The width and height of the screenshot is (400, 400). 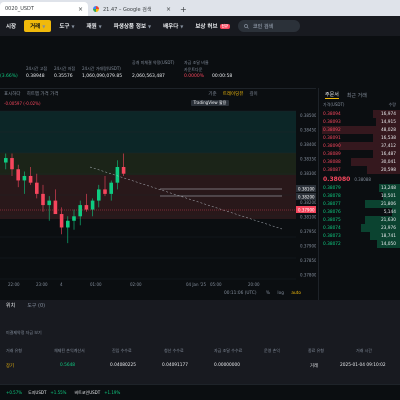 What do you see at coordinates (173, 26) in the screenshot?
I see `nav-item-learn: 배우다 ▼` at bounding box center [173, 26].